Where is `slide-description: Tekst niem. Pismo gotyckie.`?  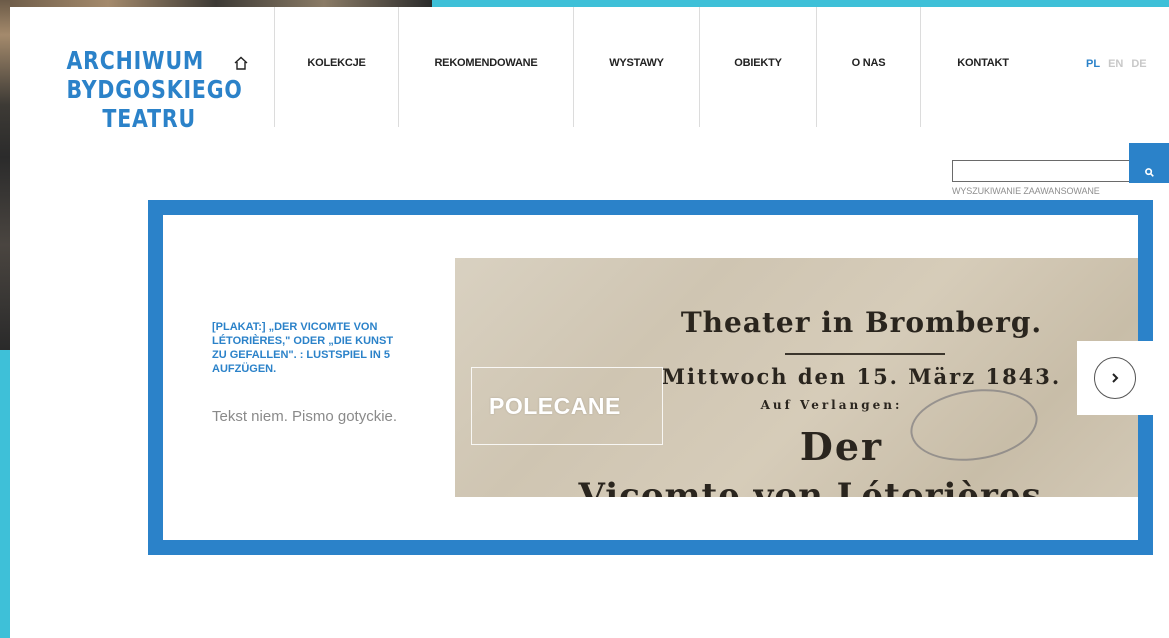 slide-description: Tekst niem. Pismo gotyckie. is located at coordinates (305, 416).